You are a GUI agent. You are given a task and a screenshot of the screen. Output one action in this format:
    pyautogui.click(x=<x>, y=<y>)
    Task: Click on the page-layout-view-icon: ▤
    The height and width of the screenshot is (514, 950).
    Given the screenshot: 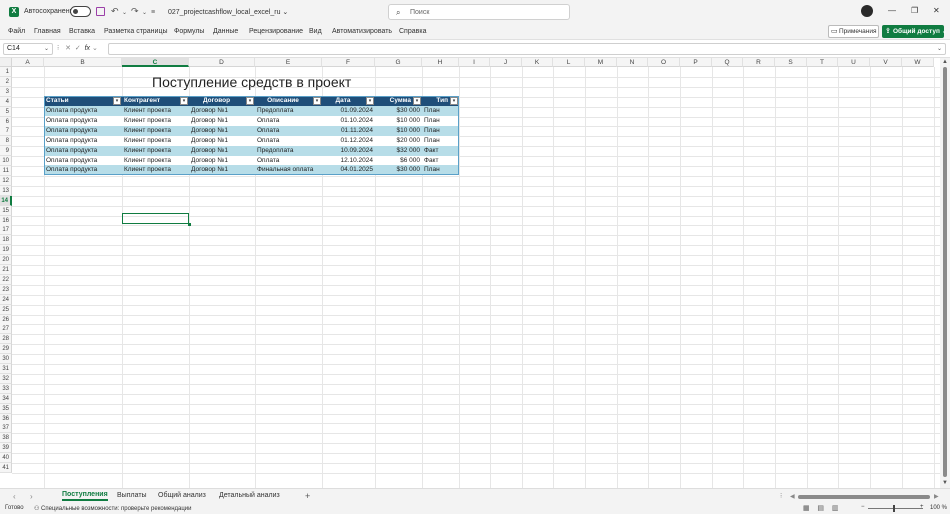 What is the action you would take?
    pyautogui.click(x=820, y=508)
    